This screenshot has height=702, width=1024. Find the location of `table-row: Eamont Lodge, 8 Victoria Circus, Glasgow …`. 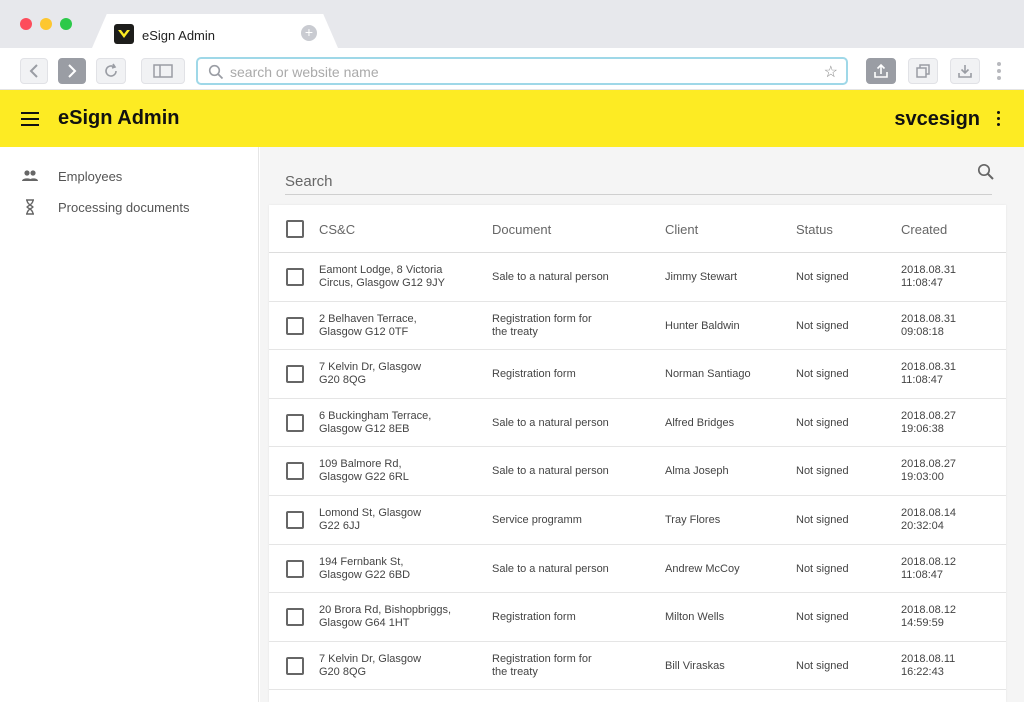

table-row: Eamont Lodge, 8 Victoria Circus, Glasgow … is located at coordinates (637, 277).